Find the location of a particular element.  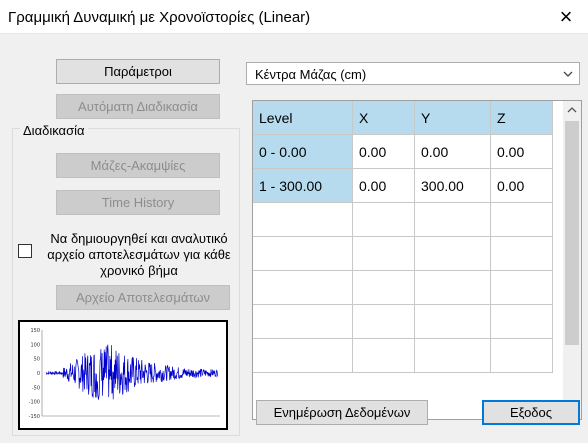

close-icon: × is located at coordinates (566, 17).